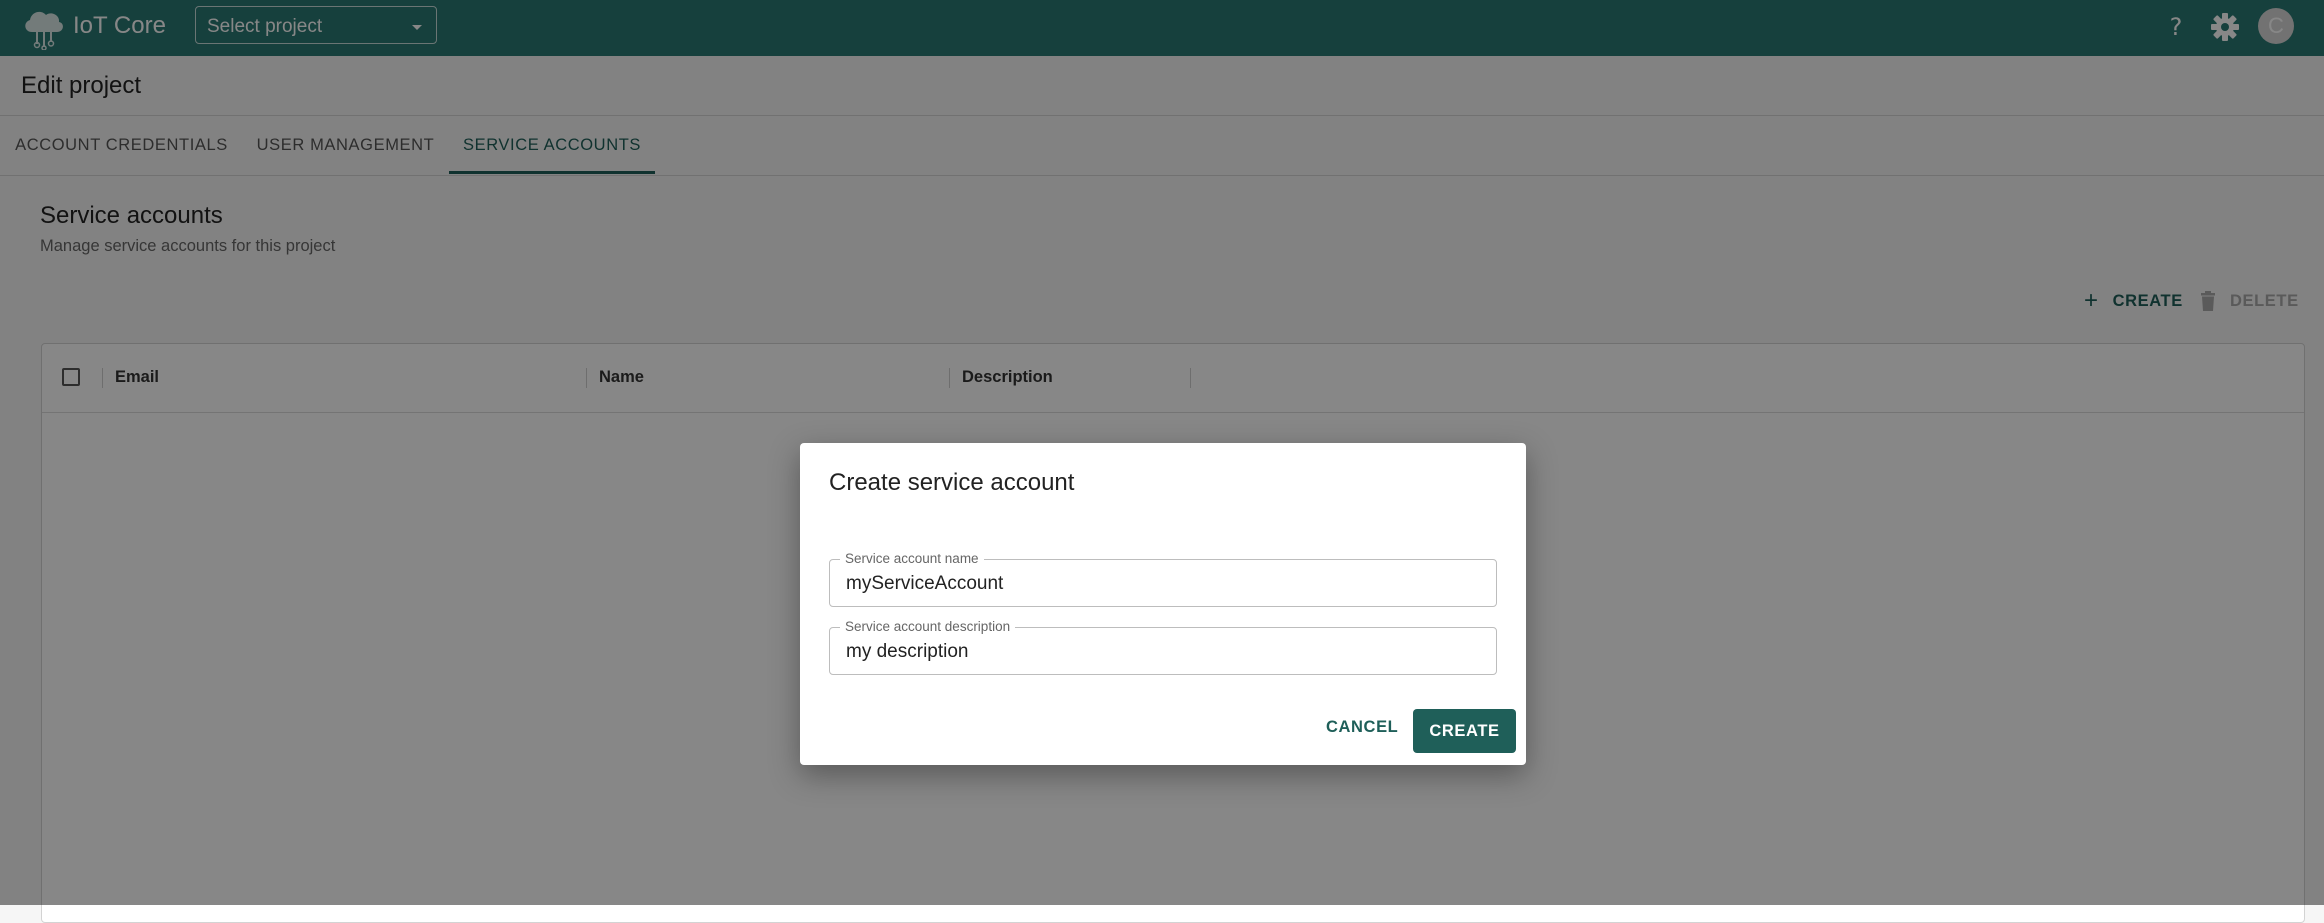  What do you see at coordinates (1464, 731) in the screenshot?
I see `dialog-create-button: CREATE` at bounding box center [1464, 731].